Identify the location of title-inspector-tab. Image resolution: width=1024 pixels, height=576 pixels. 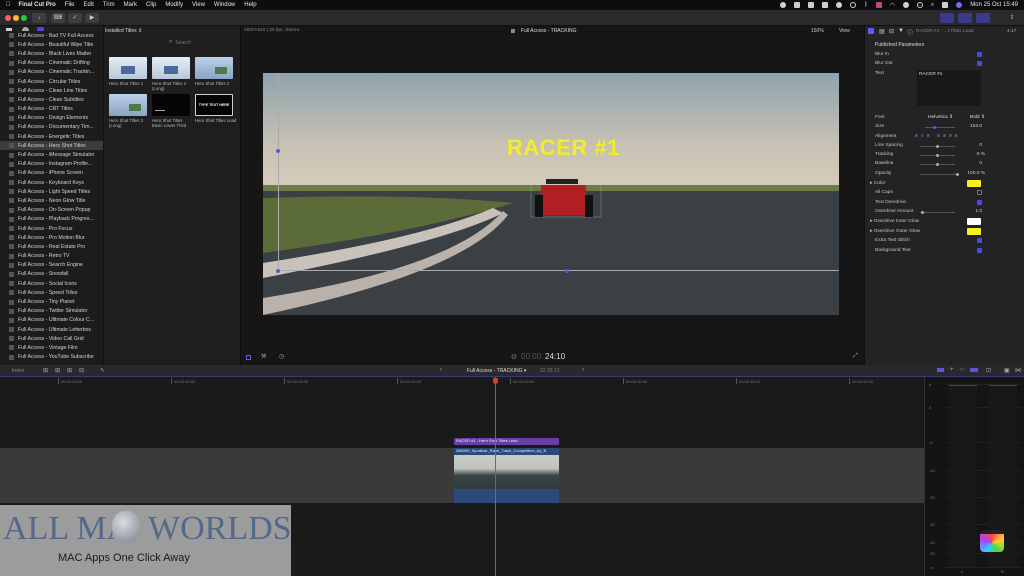
(871, 31).